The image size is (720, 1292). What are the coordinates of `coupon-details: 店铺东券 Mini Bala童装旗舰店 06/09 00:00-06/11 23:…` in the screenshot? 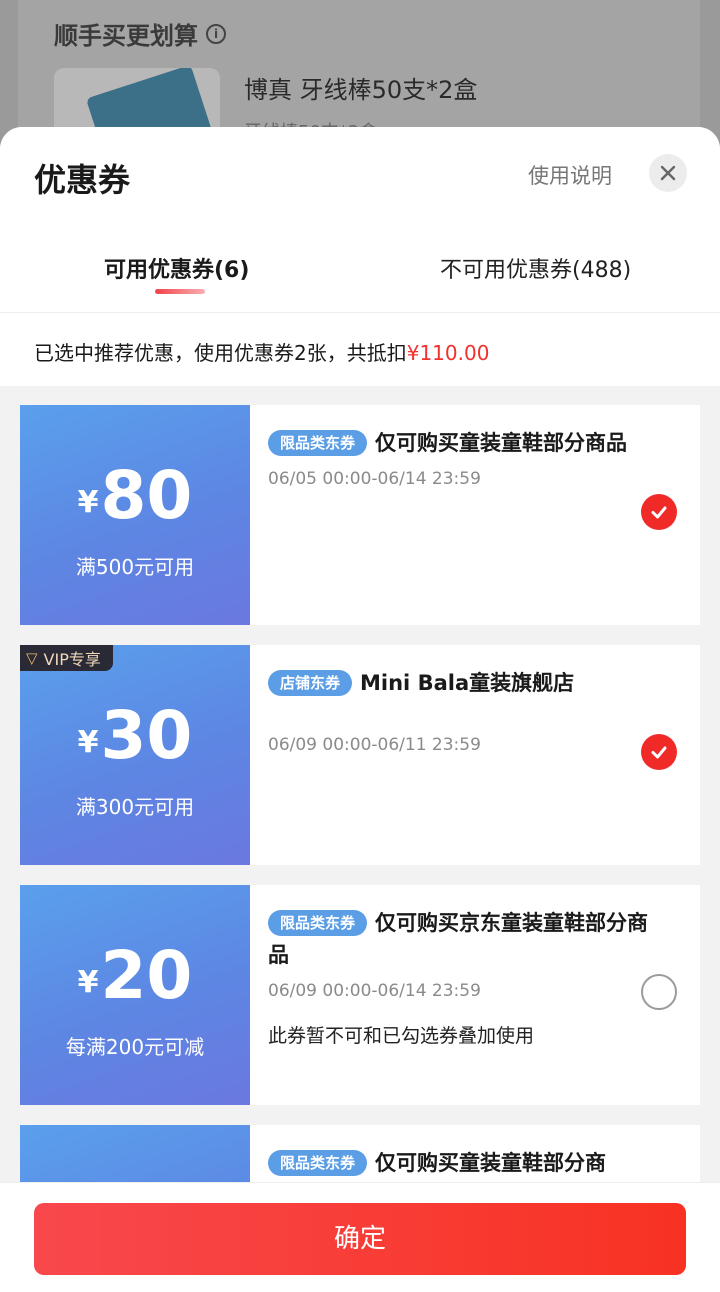 It's located at (458, 711).